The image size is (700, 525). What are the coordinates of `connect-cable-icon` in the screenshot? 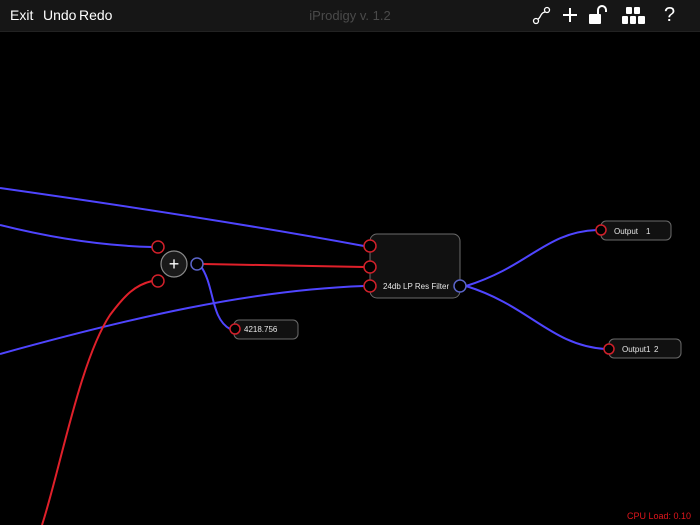 It's located at (542, 17).